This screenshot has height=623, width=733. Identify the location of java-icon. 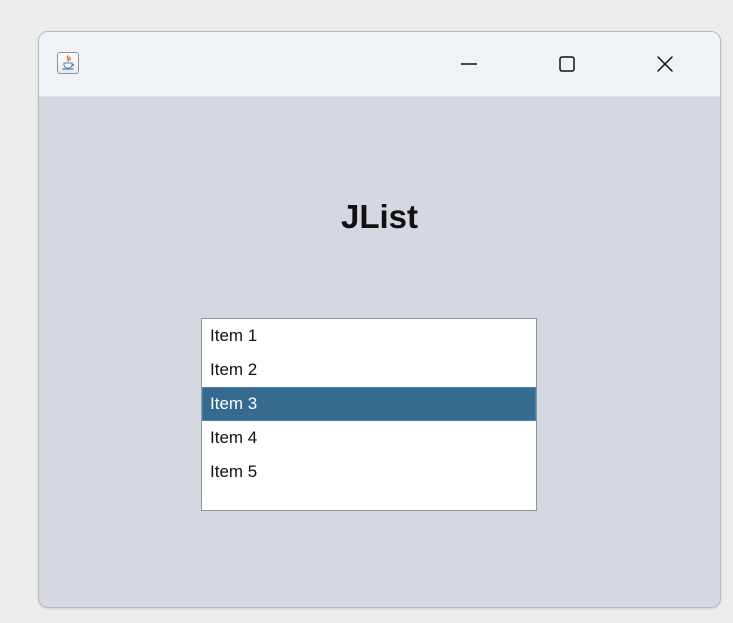
(68, 63).